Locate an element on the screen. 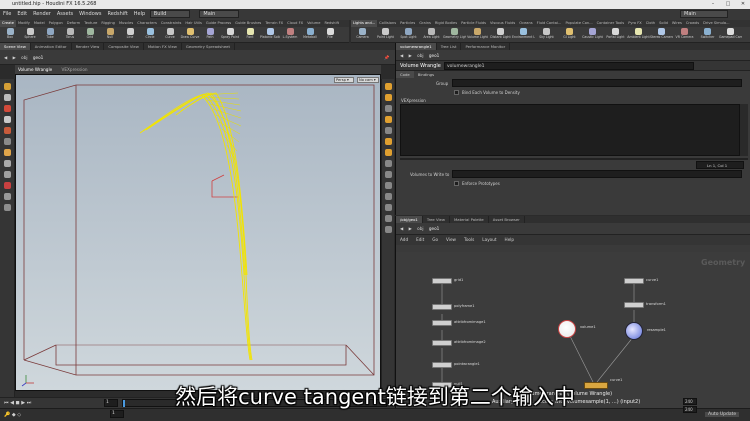  tab-bindings: Bindings is located at coordinates (426, 74).